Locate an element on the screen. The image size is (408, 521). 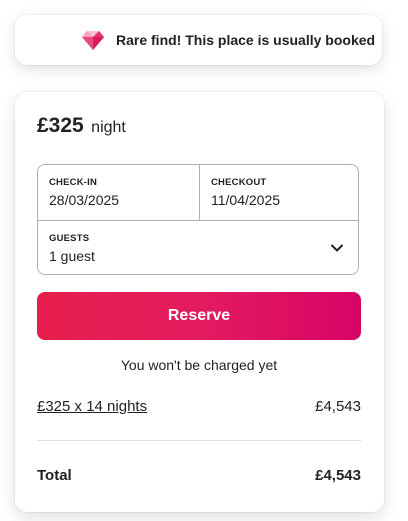
rare-find-banner: Rare find! This place is usually booked is located at coordinates (198, 40).